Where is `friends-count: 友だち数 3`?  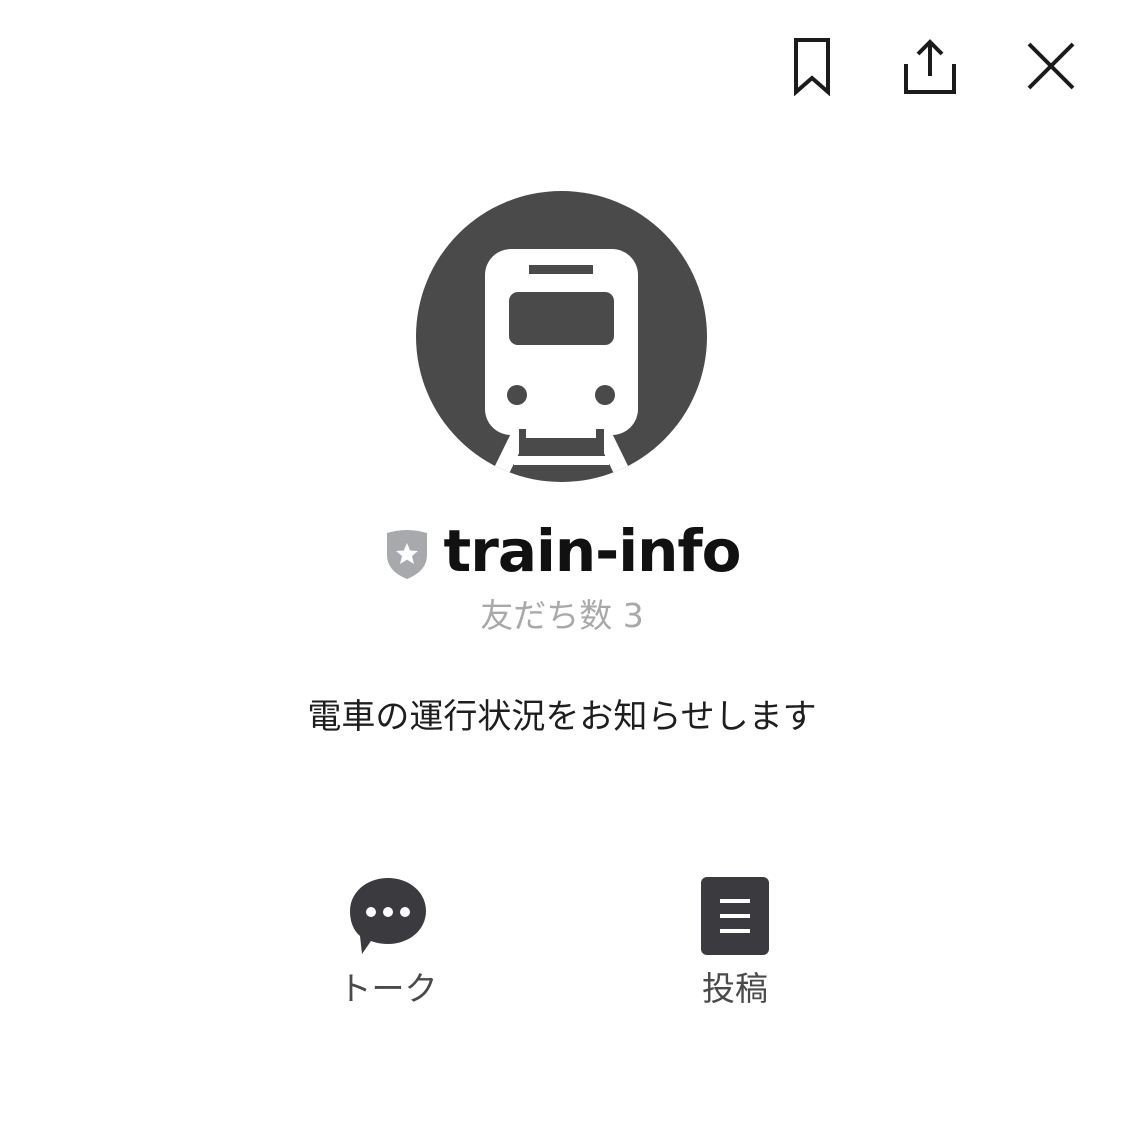 friends-count: 友だち数 3 is located at coordinates (562, 615).